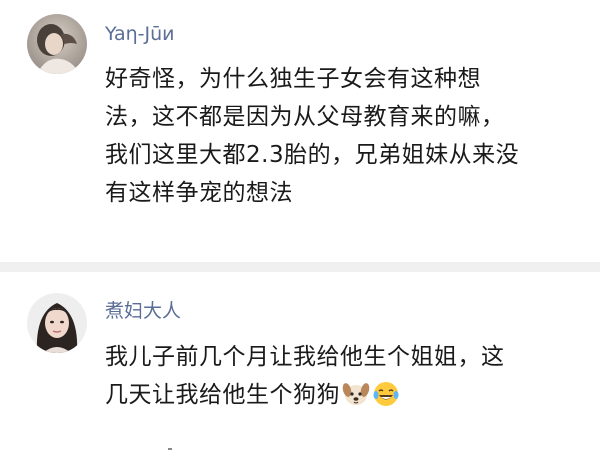  Describe the element at coordinates (143, 311) in the screenshot. I see `username: 煮妇大人` at that location.